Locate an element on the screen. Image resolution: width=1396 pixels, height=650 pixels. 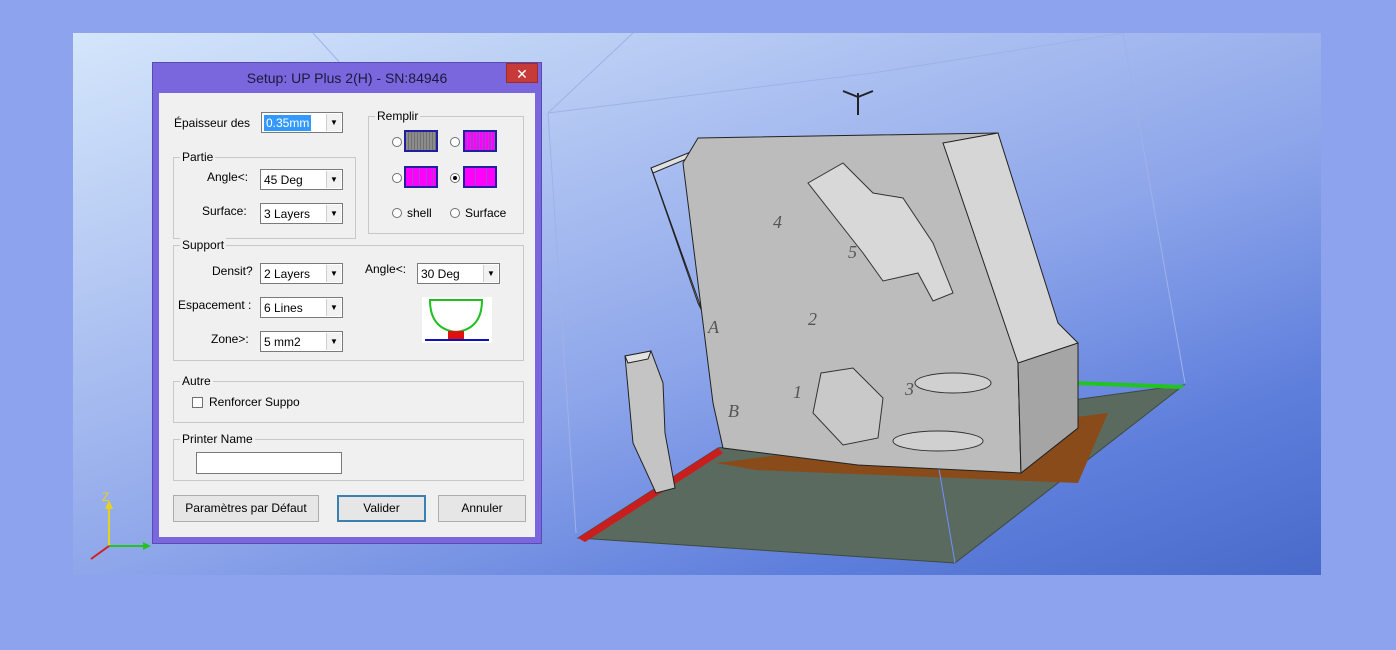
view-center-icon is located at coordinates (858, 102).